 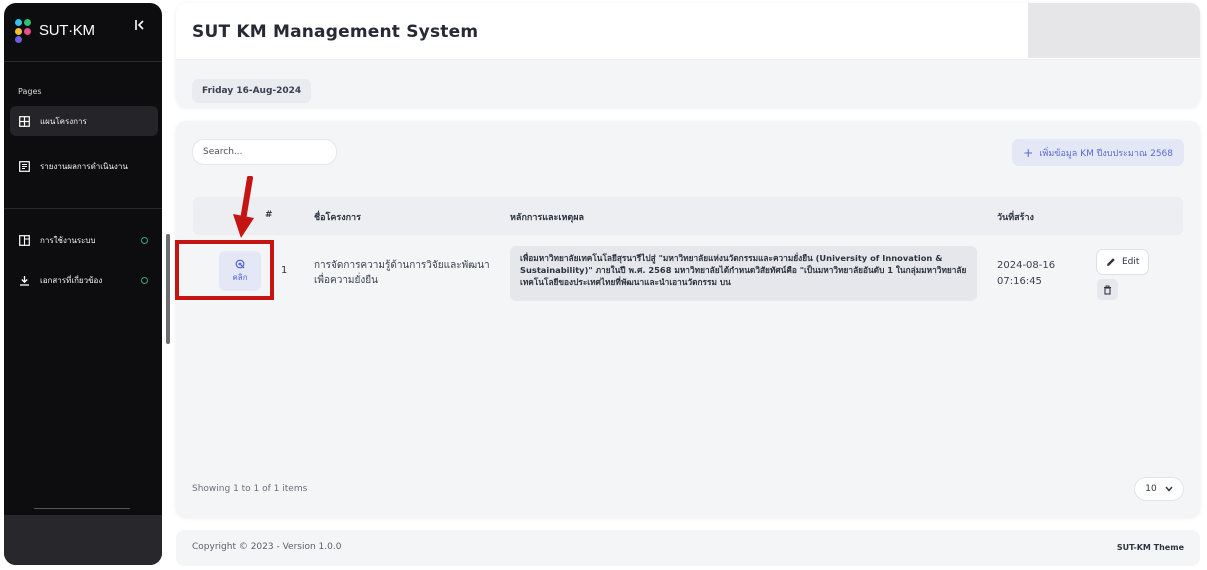 I want to click on plus-icon: +, so click(x=1028, y=152).